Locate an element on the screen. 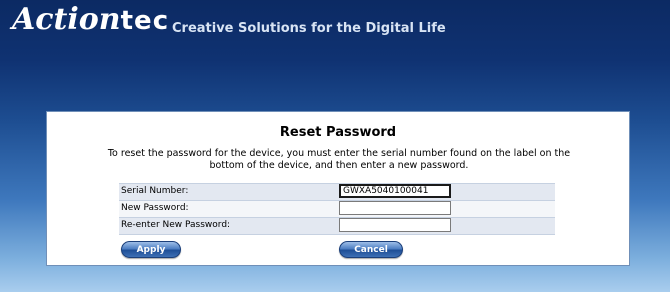 This screenshot has height=292, width=670. serial-number-label: Serial Number: is located at coordinates (155, 191).